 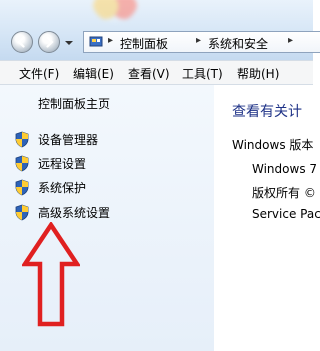 I want to click on address-bar: ▸ 控制面板 ▸ 系统和安全 ▸, so click(x=201, y=42).